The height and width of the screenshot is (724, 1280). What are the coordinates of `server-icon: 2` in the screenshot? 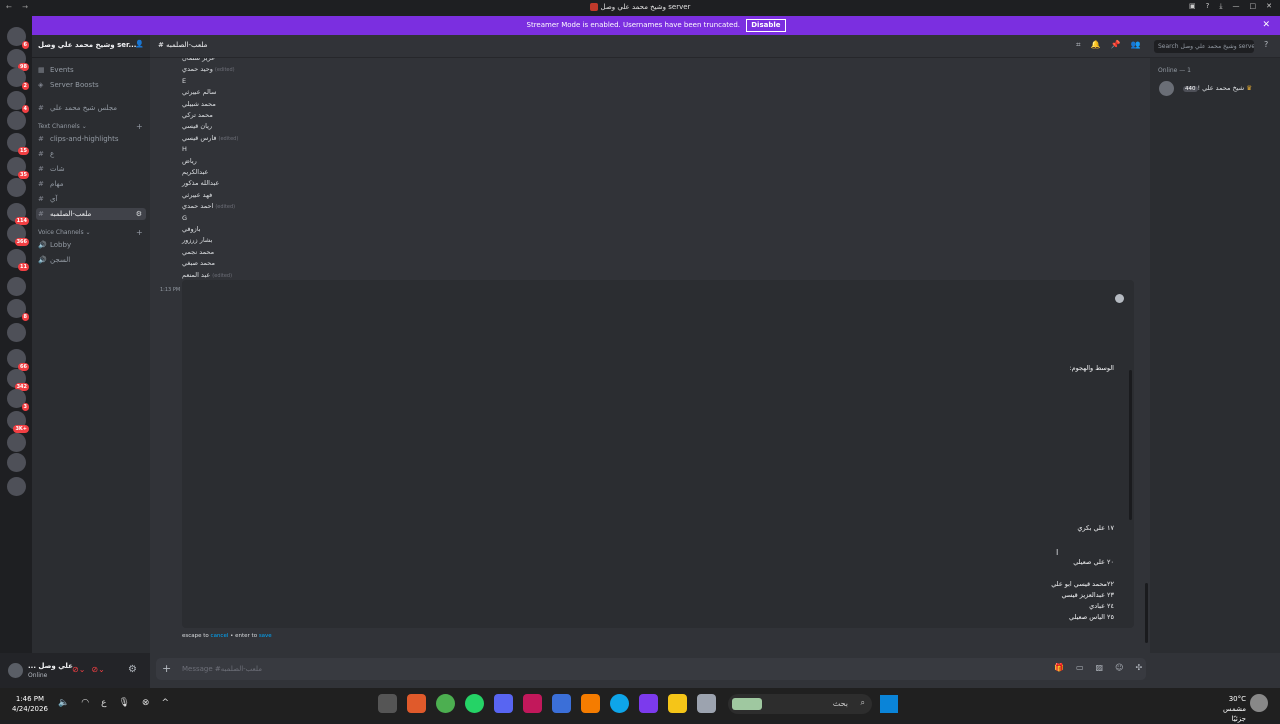 It's located at (18, 79).